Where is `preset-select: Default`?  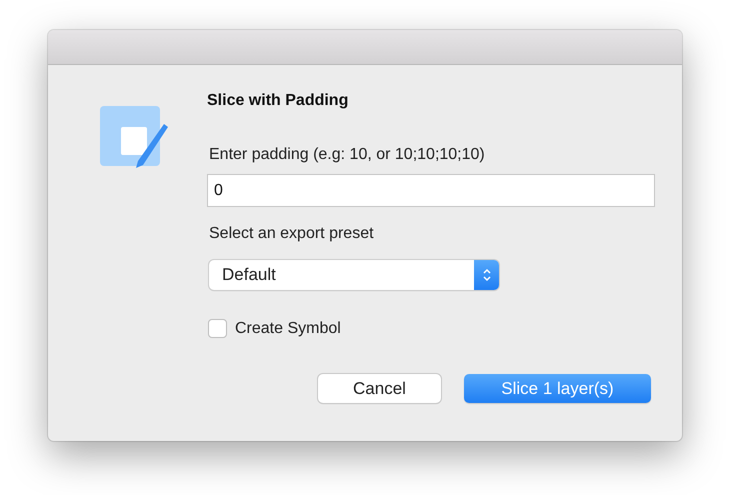 preset-select: Default is located at coordinates (354, 275).